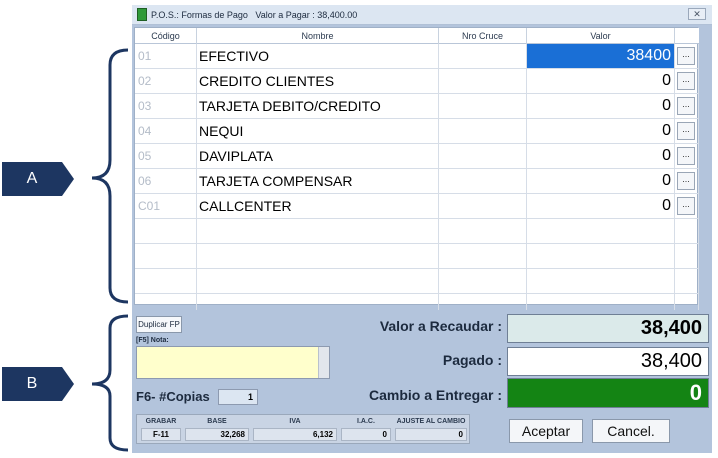 The image size is (718, 458). I want to click on annotation-b-label: B, so click(32, 384).